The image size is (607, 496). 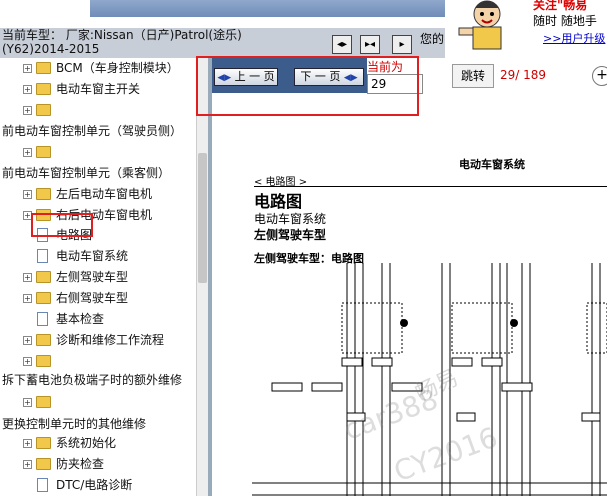 I want to click on sidebar-item-13: + 诊断和维修工作流程, so click(x=98, y=340).